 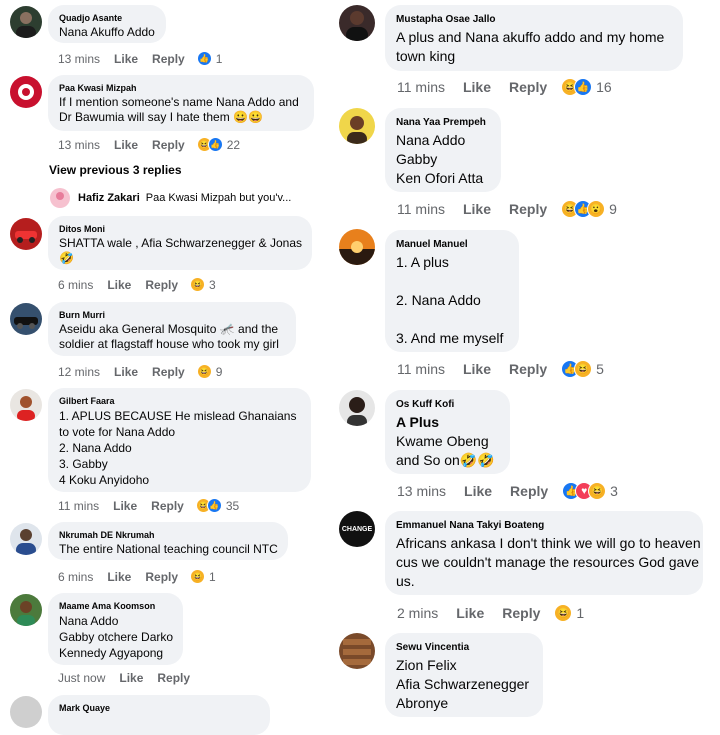 What do you see at coordinates (589, 209) in the screenshot?
I see `reaction-summary: 😆 👍 😮 9` at bounding box center [589, 209].